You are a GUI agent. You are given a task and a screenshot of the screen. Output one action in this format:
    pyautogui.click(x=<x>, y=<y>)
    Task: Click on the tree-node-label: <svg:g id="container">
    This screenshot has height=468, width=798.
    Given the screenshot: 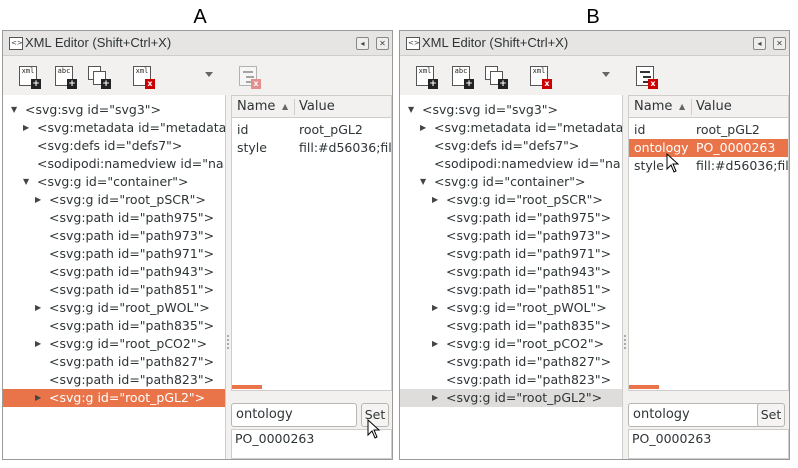 What is the action you would take?
    pyautogui.click(x=510, y=181)
    